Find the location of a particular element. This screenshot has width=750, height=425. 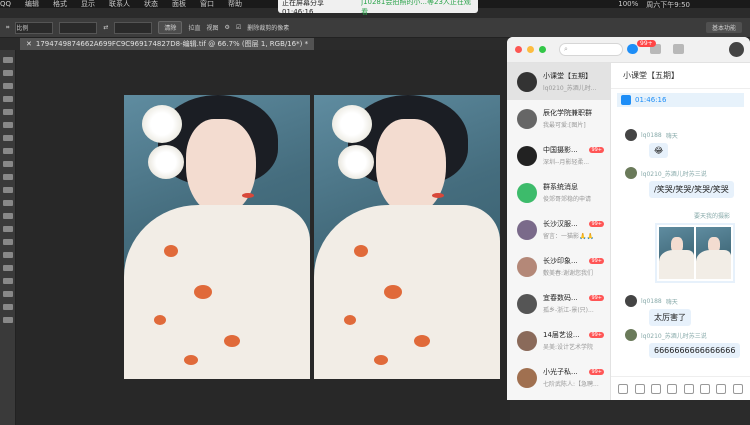

marquee-tool-icon is located at coordinates (7, 73).